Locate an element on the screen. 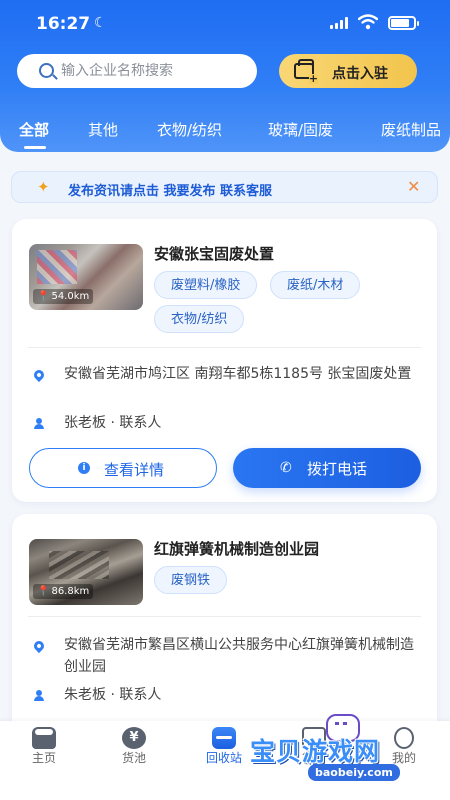 This screenshot has height=800, width=450. category-tag: 废塑料/橡胶 is located at coordinates (206, 285).